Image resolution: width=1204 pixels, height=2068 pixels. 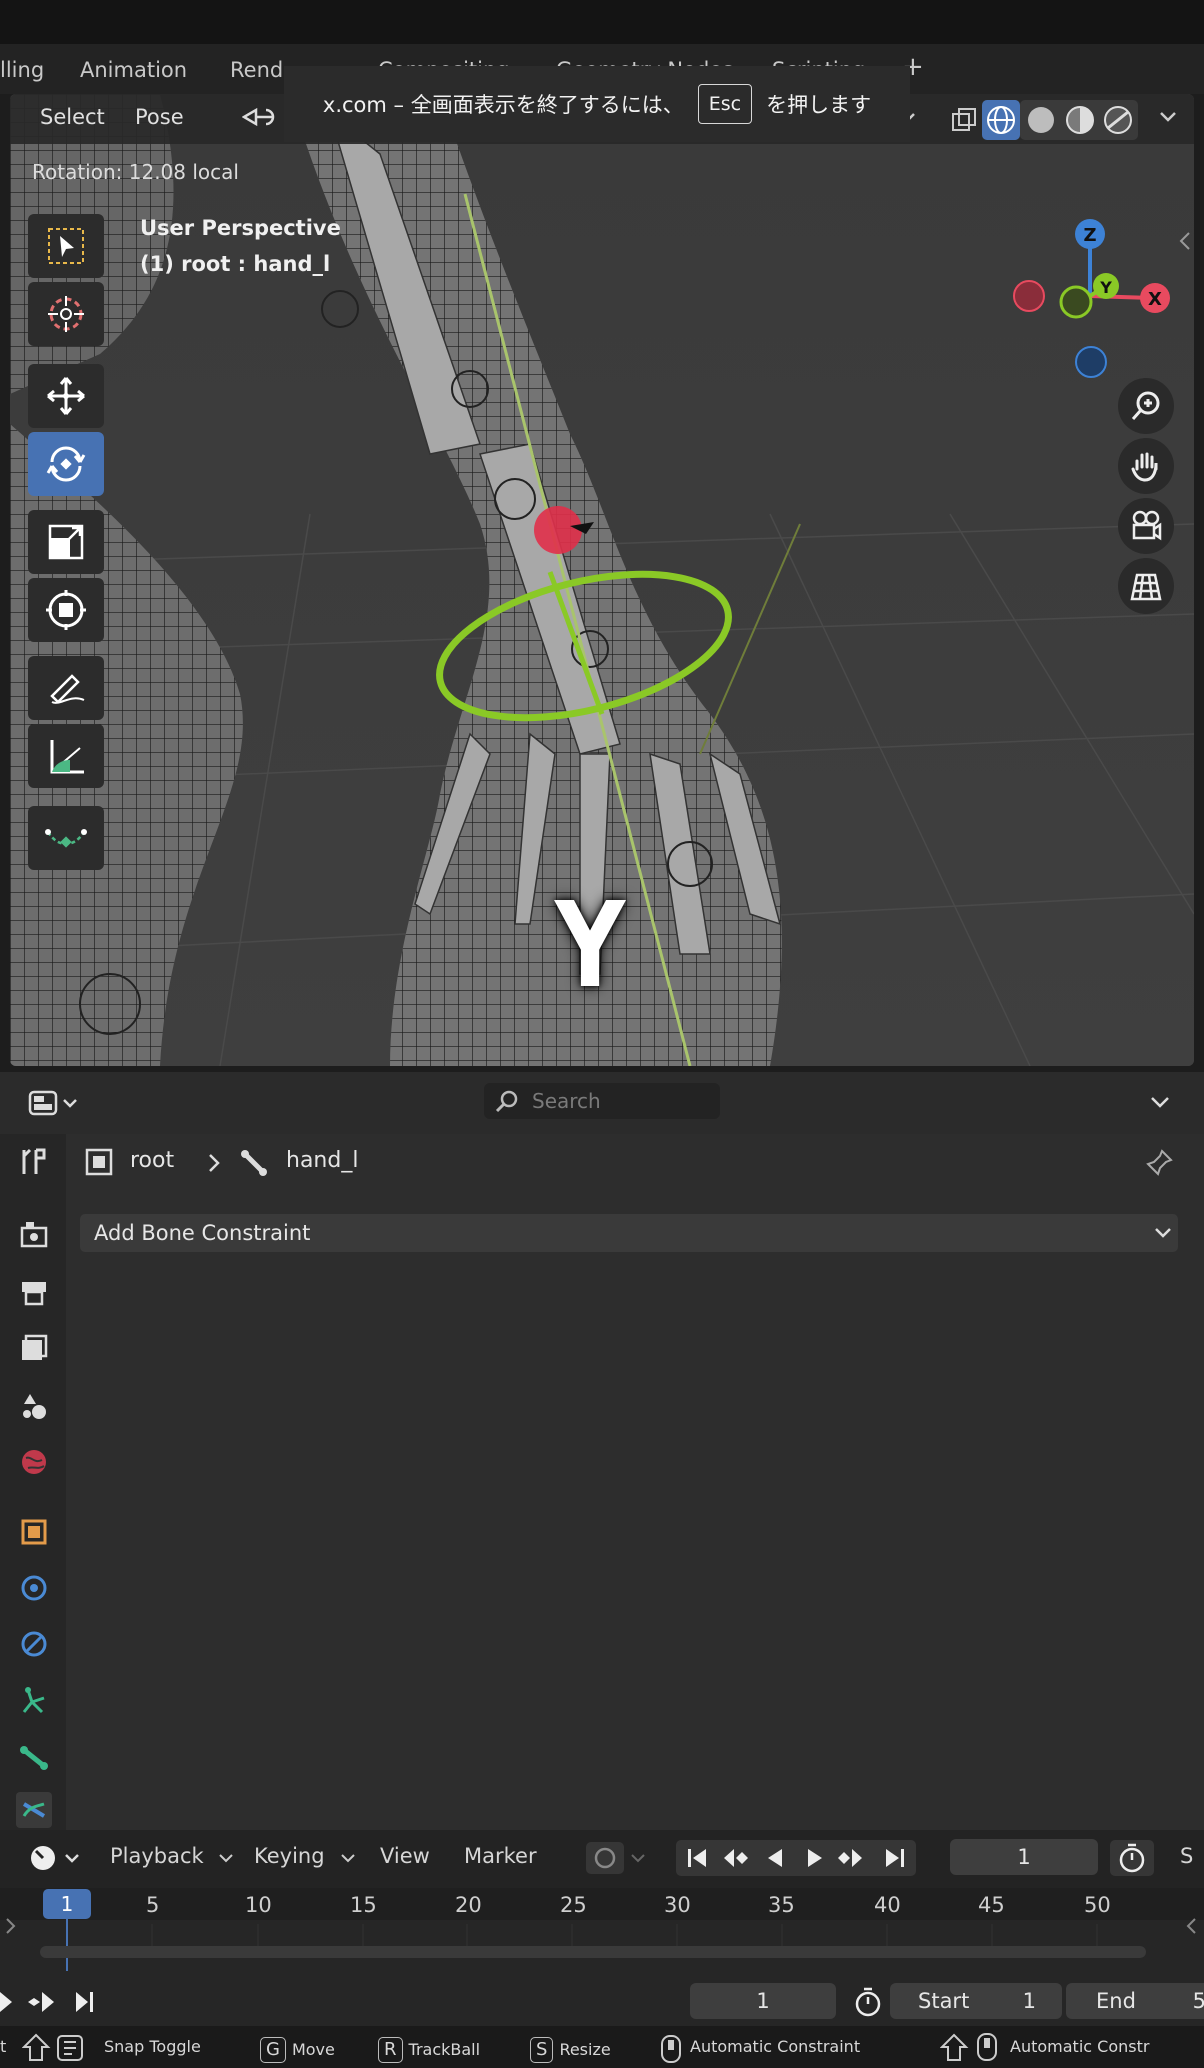 I want to click on view-menu: View, so click(x=405, y=1856).